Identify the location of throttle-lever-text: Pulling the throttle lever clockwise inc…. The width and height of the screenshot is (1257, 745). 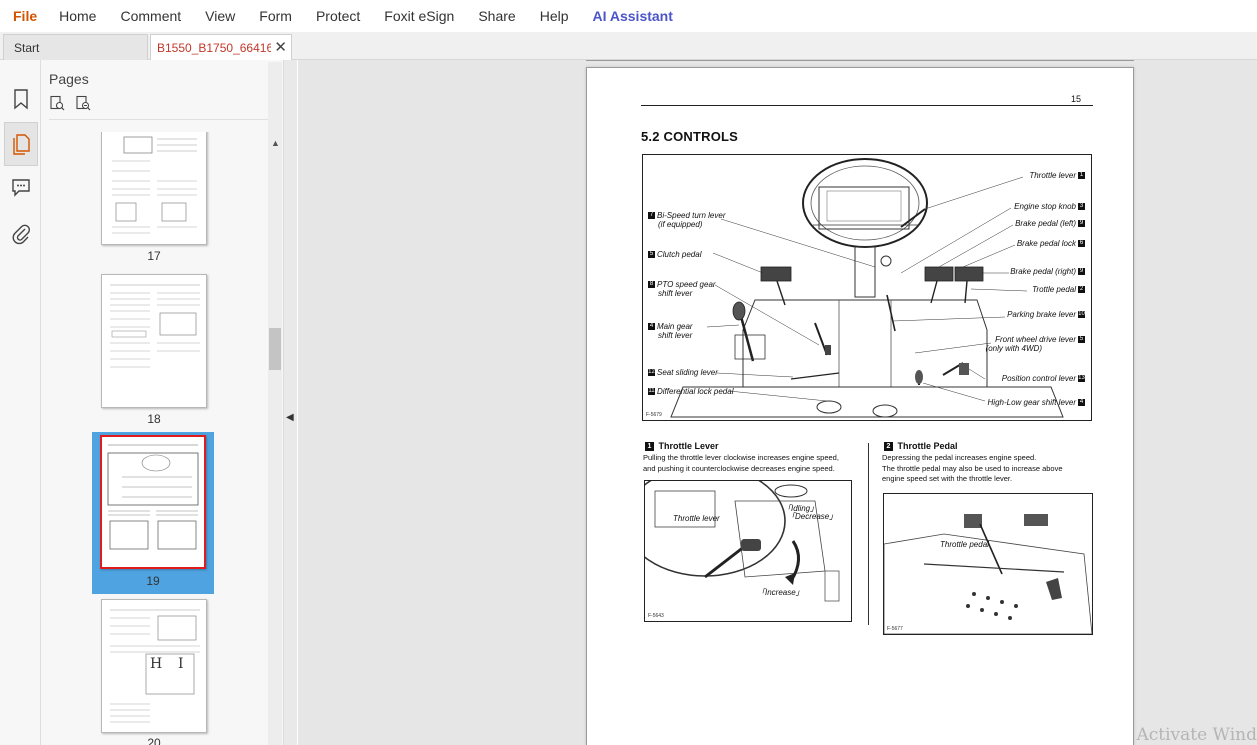
(741, 463).